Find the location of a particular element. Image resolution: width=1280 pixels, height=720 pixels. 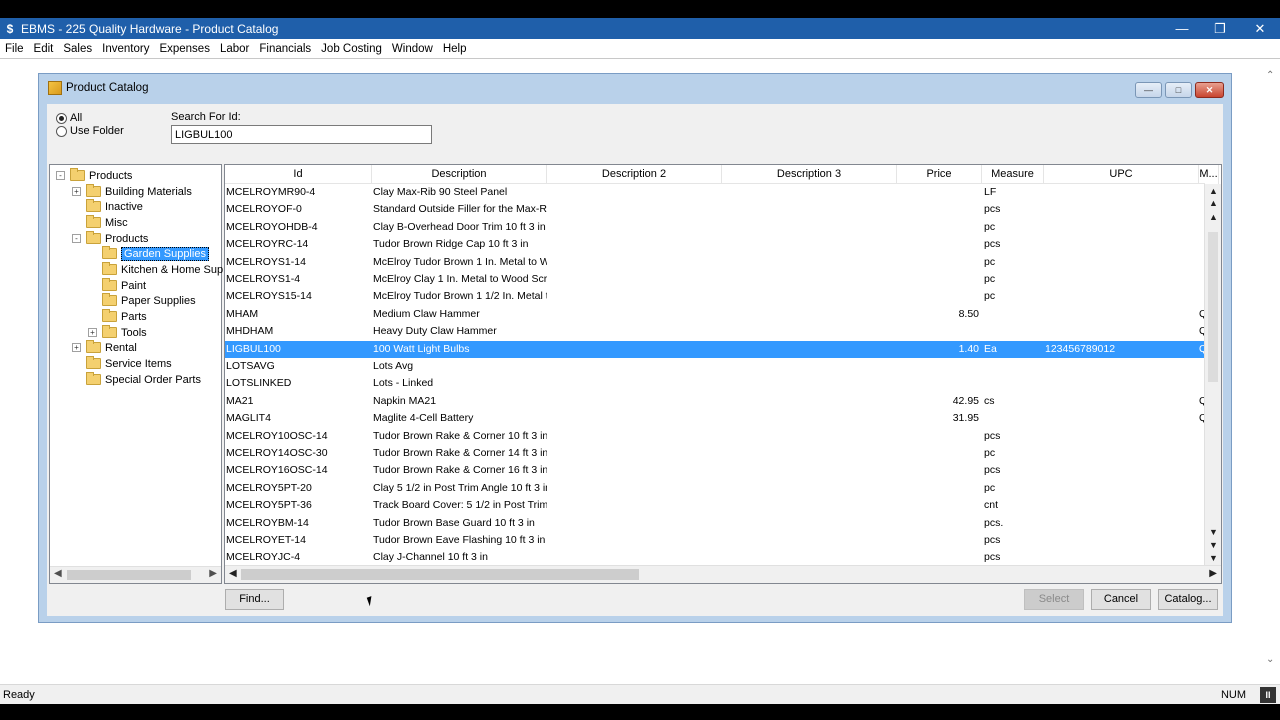

scroll-page-down-icon: ▼ is located at coordinates (1213, 545).